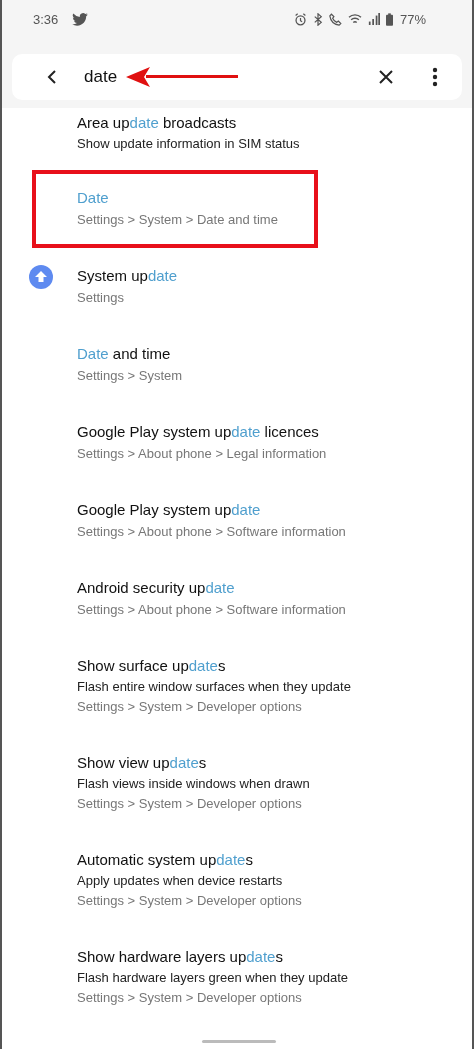 Image resolution: width=474 pixels, height=1049 pixels. Describe the element at coordinates (152, 666) in the screenshot. I see `result-title: Show surface updates` at that location.